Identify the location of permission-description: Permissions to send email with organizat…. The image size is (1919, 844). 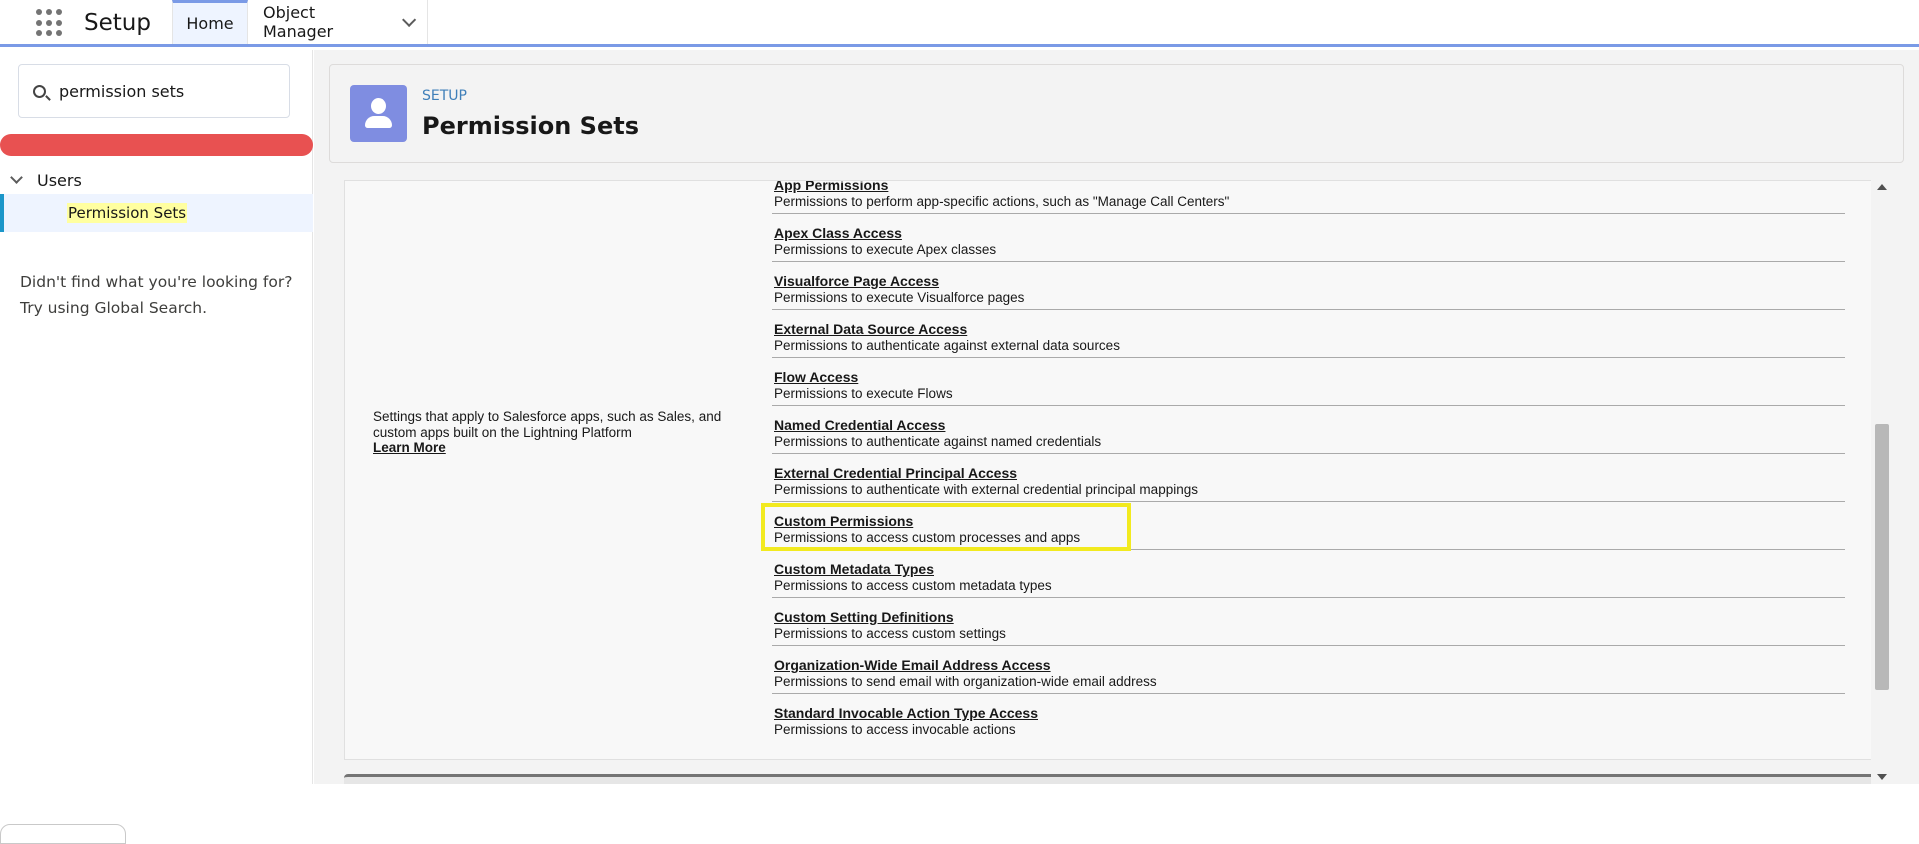
(965, 681).